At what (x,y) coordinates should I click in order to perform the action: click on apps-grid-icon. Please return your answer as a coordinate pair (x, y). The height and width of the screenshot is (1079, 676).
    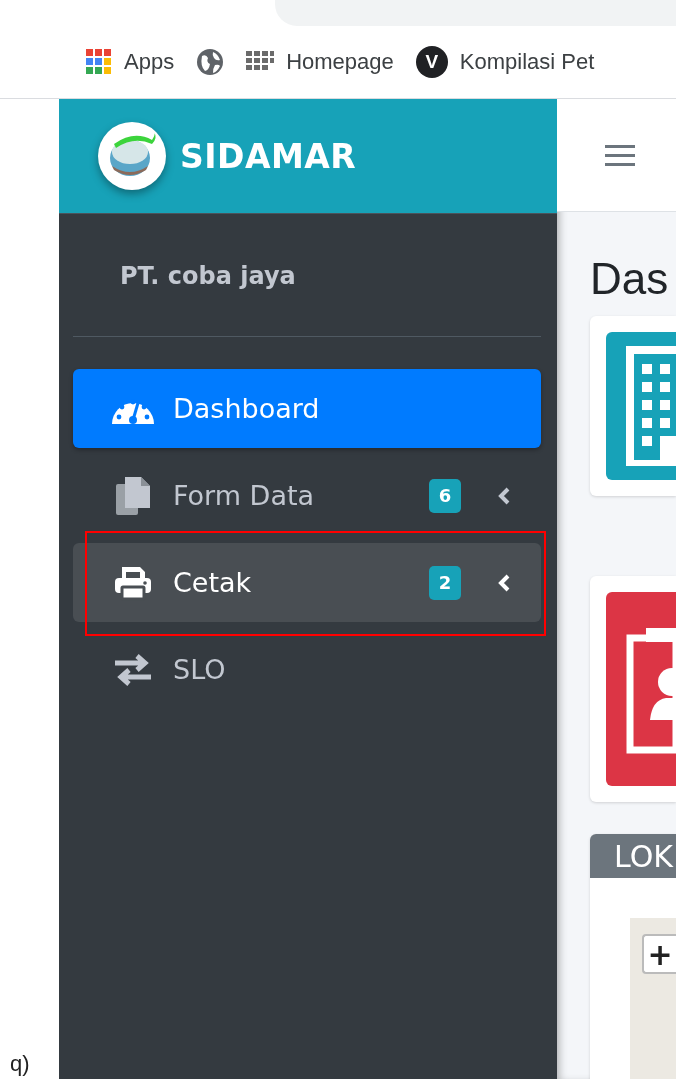
    Looking at the image, I should click on (99, 62).